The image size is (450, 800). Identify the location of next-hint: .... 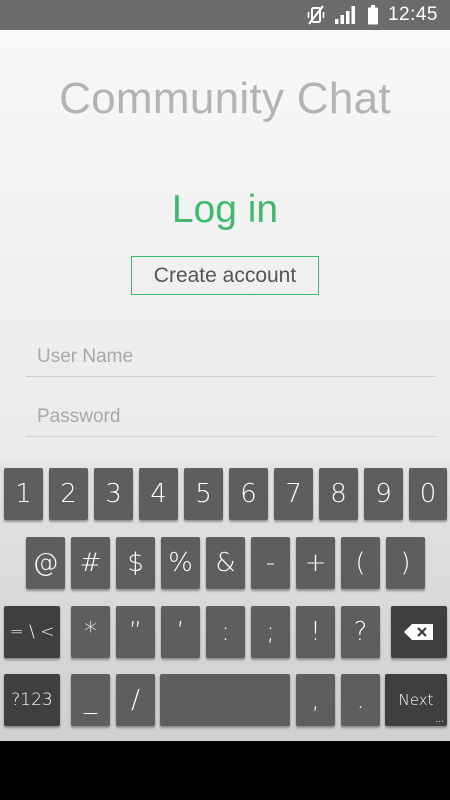
(439, 720).